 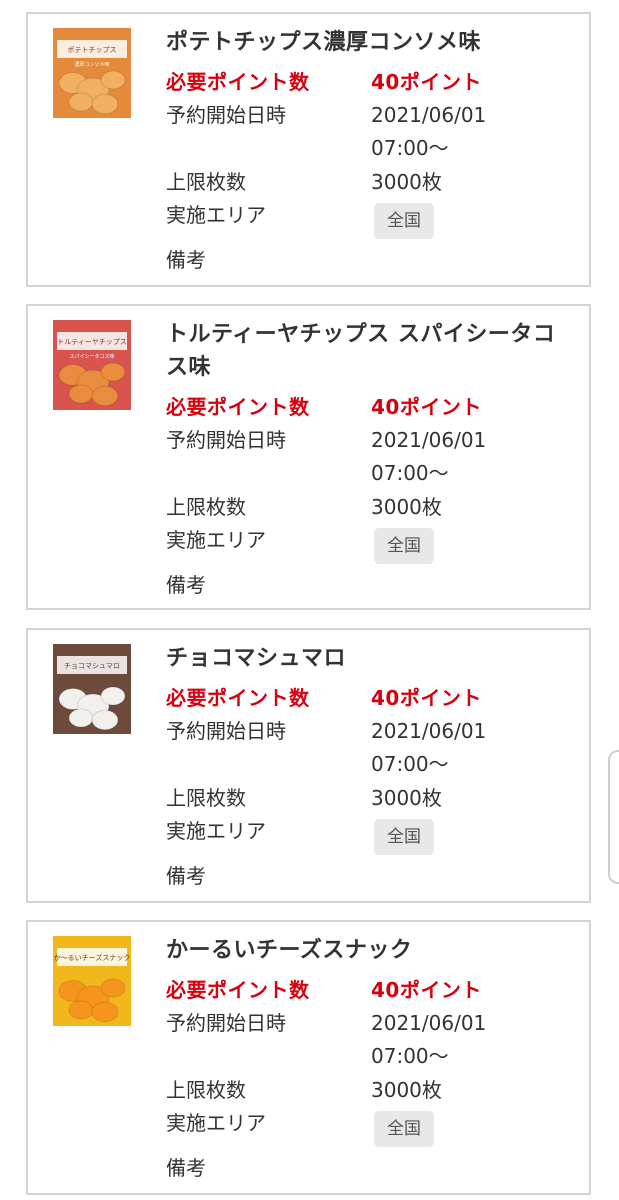 What do you see at coordinates (91, 64) in the screenshot?
I see `package-sub-text: 濃厚コンソメ味` at bounding box center [91, 64].